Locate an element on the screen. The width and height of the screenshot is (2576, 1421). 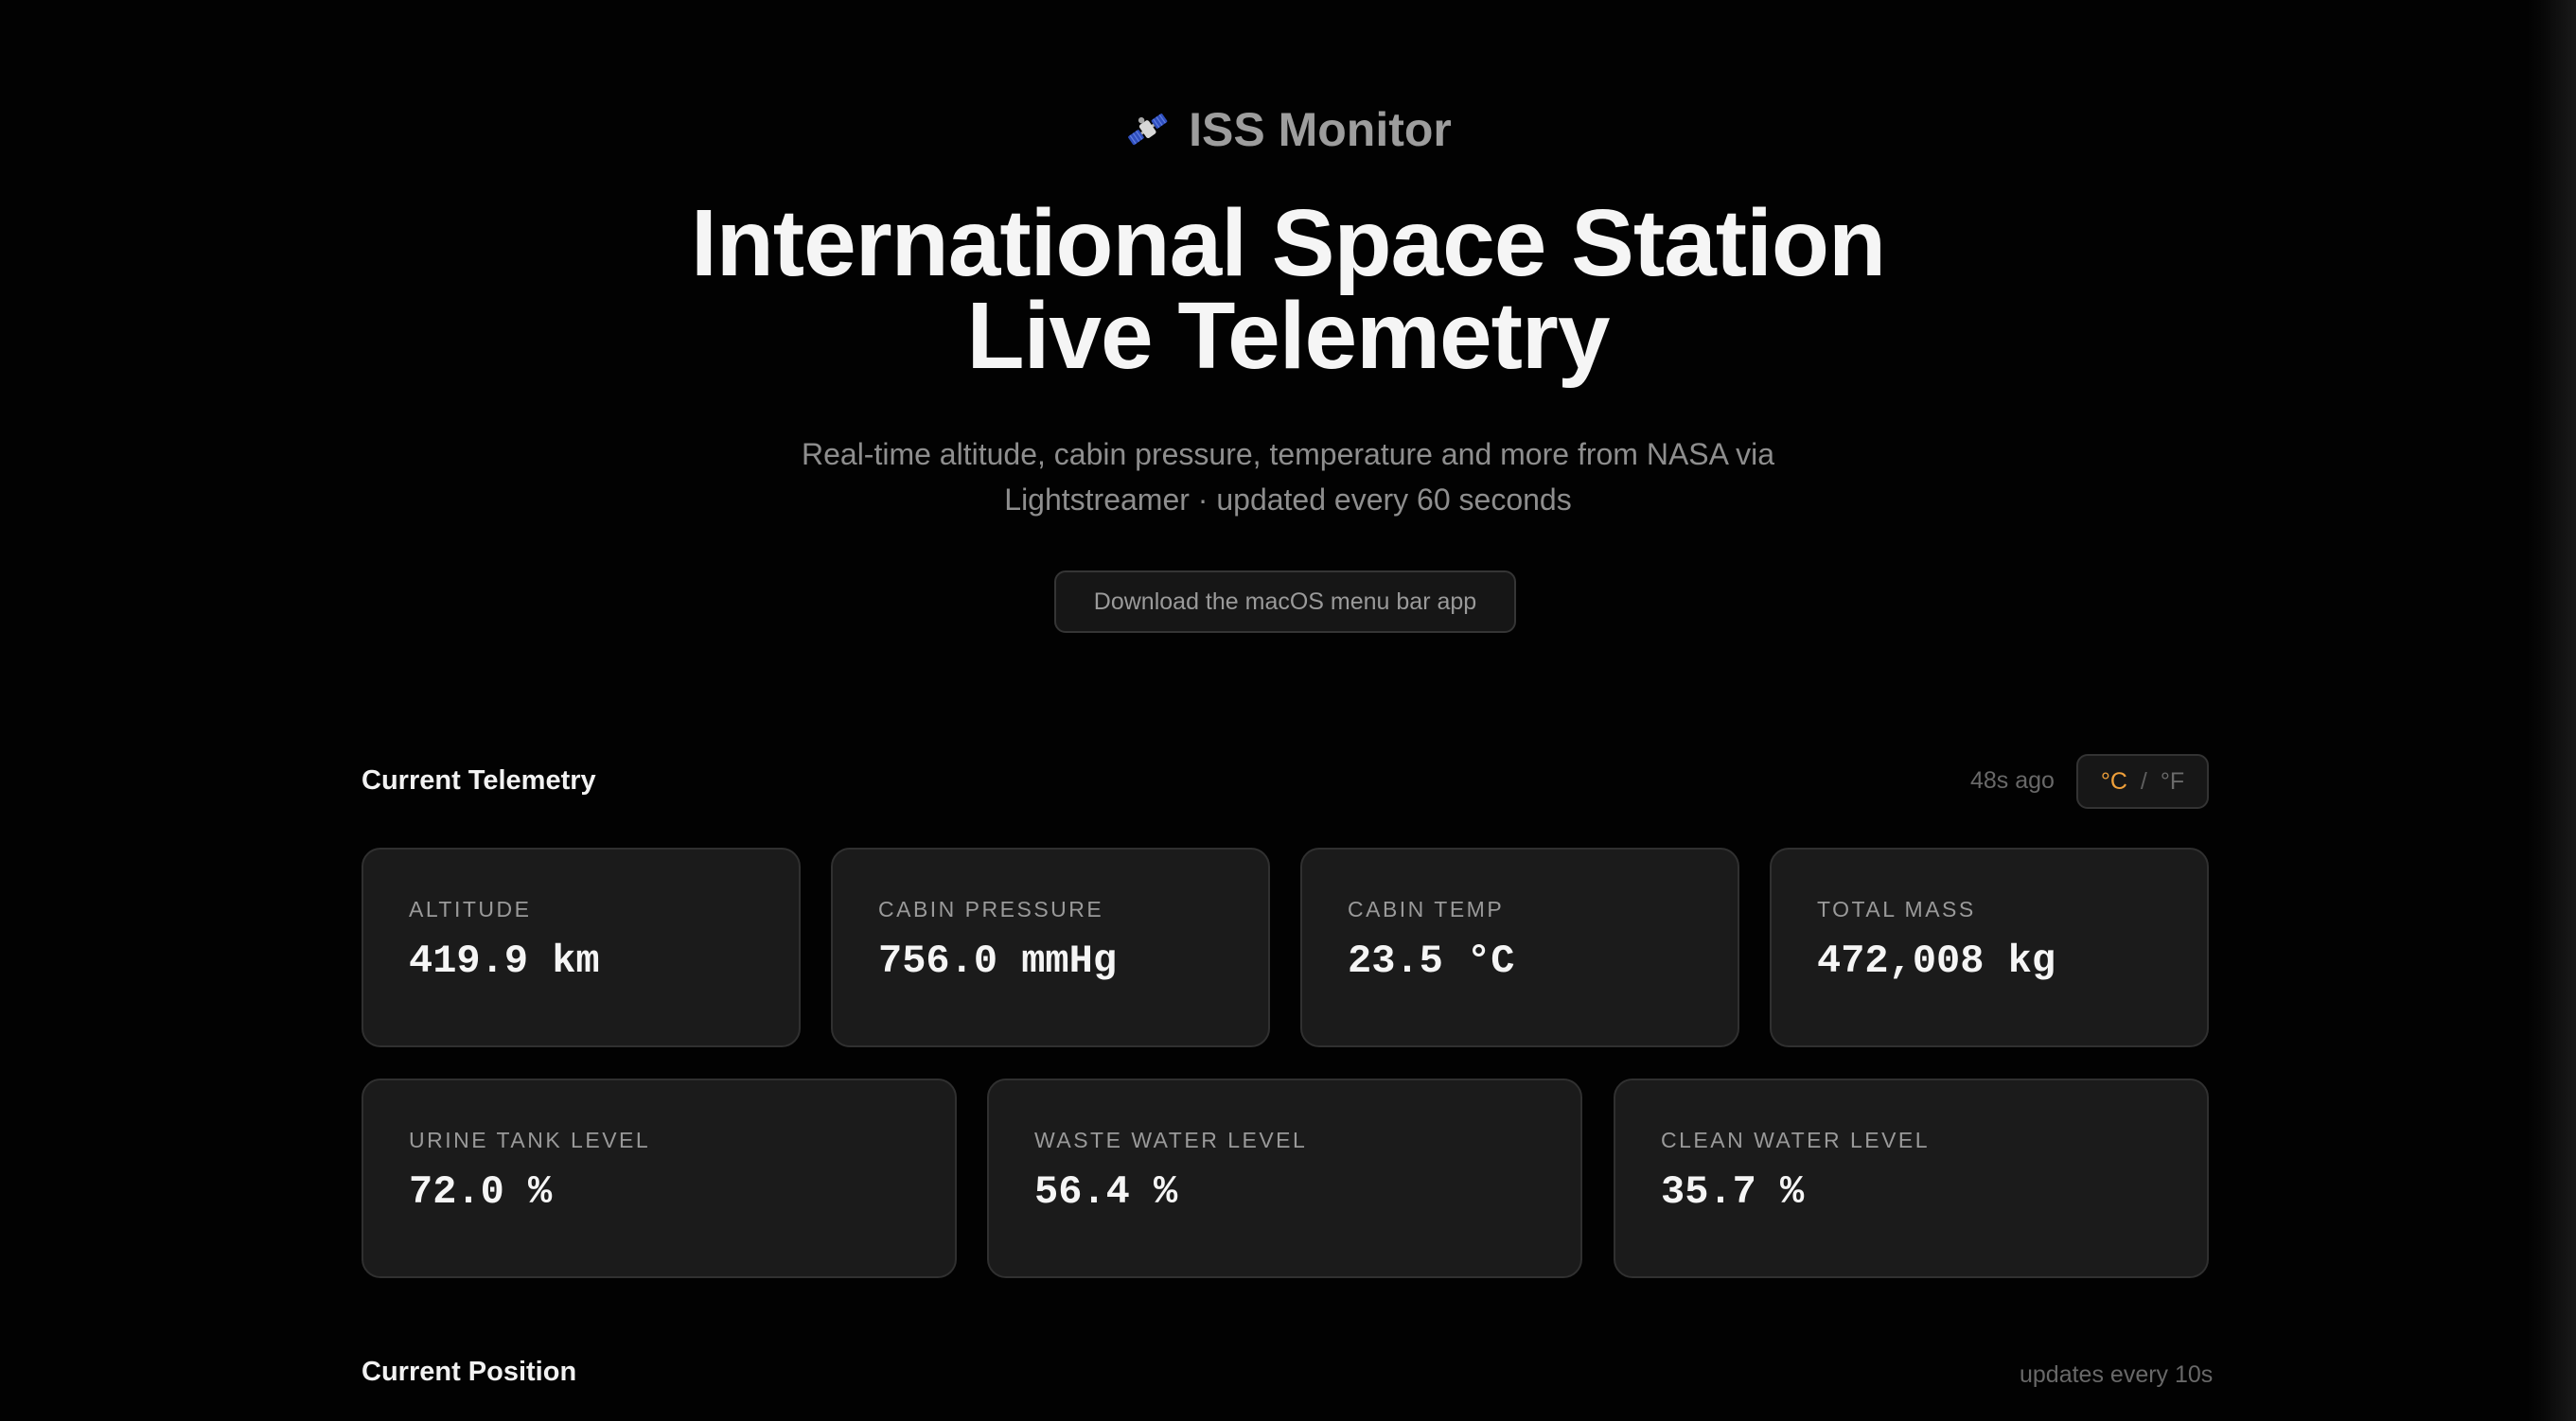
telemetry-card-clean-water-level: CLEAN WATER LEVEL 35.7 % is located at coordinates (1911, 1178).